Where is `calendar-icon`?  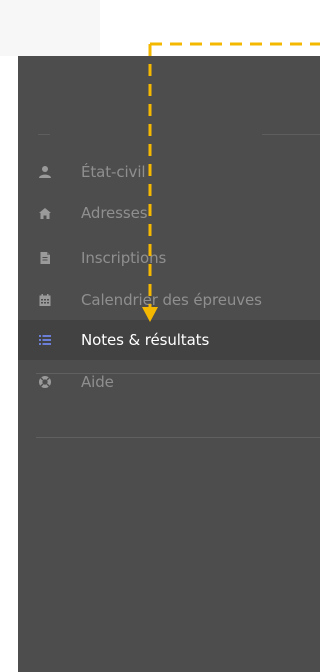 calendar-icon is located at coordinates (45, 300).